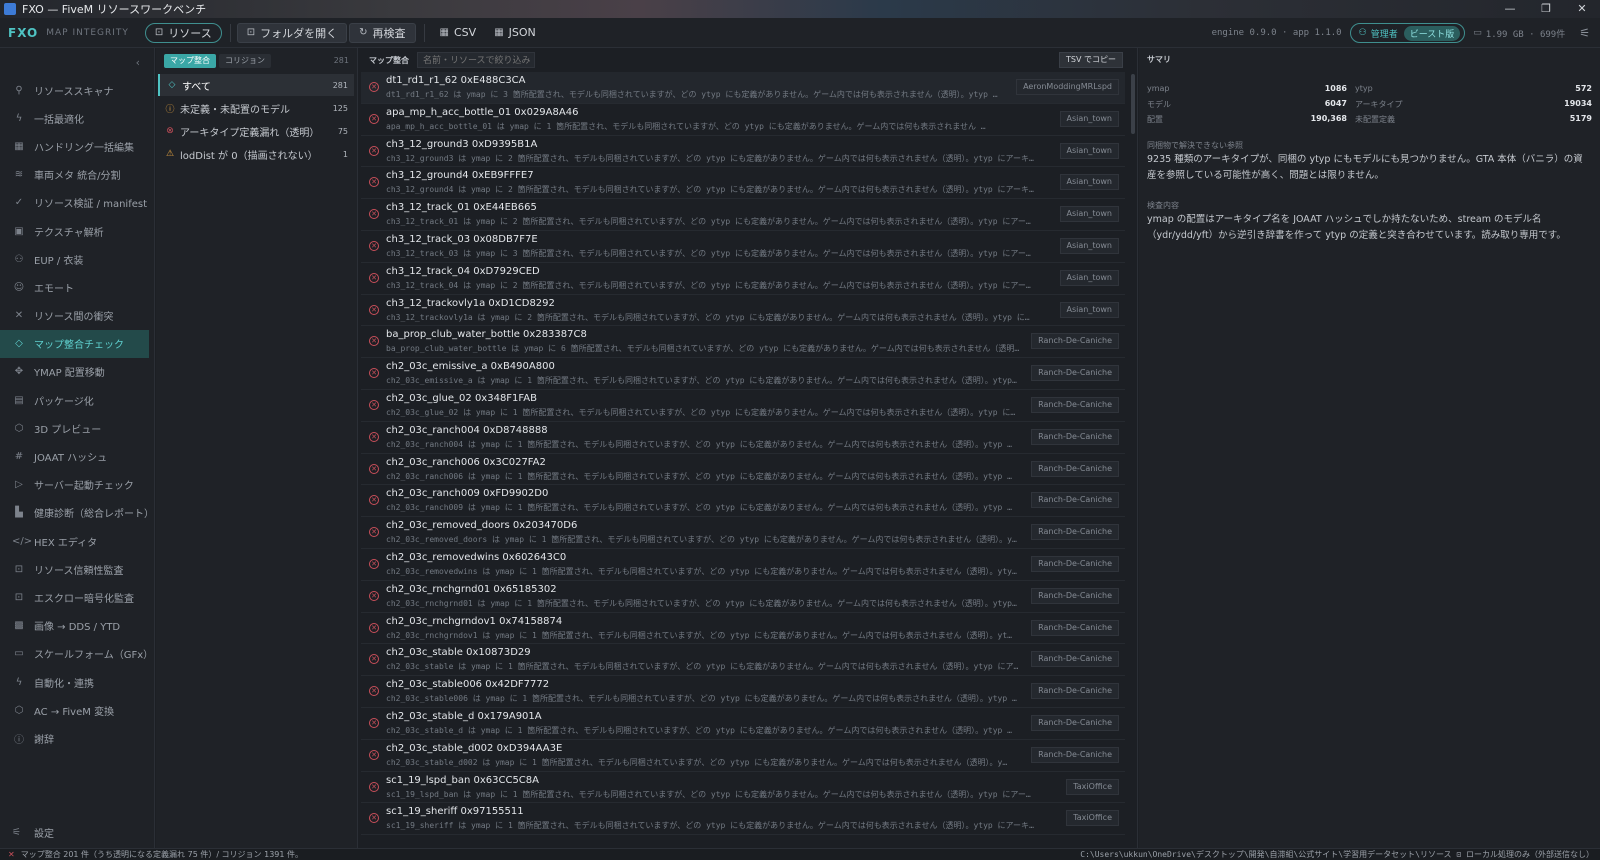 This screenshot has height=860, width=1600. I want to click on sliders-icon: ⚟, so click(1584, 33).